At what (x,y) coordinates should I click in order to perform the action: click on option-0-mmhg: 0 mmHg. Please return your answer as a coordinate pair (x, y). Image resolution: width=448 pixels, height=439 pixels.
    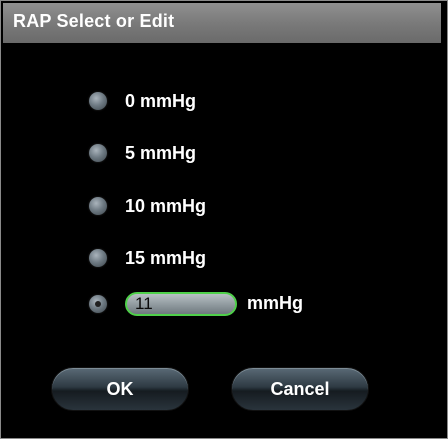
    Looking at the image, I should click on (142, 101).